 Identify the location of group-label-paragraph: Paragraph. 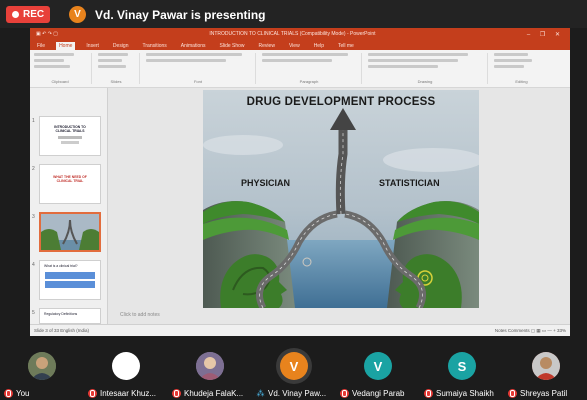
(309, 81).